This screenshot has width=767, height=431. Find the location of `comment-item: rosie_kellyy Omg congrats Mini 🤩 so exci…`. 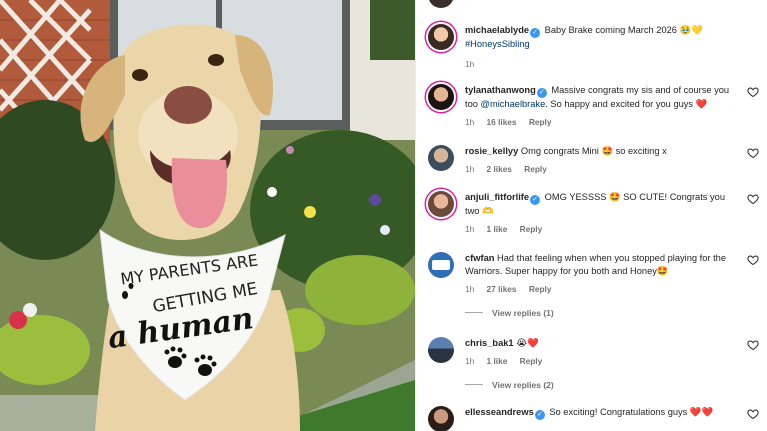

comment-item: rosie_kellyy Omg congrats Mini 🤩 so exci… is located at coordinates (593, 160).